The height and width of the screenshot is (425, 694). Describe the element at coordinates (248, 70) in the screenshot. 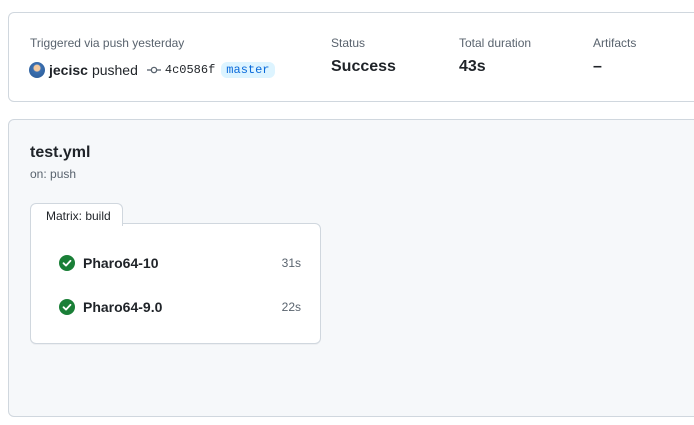

I see `branch-badge: master` at that location.